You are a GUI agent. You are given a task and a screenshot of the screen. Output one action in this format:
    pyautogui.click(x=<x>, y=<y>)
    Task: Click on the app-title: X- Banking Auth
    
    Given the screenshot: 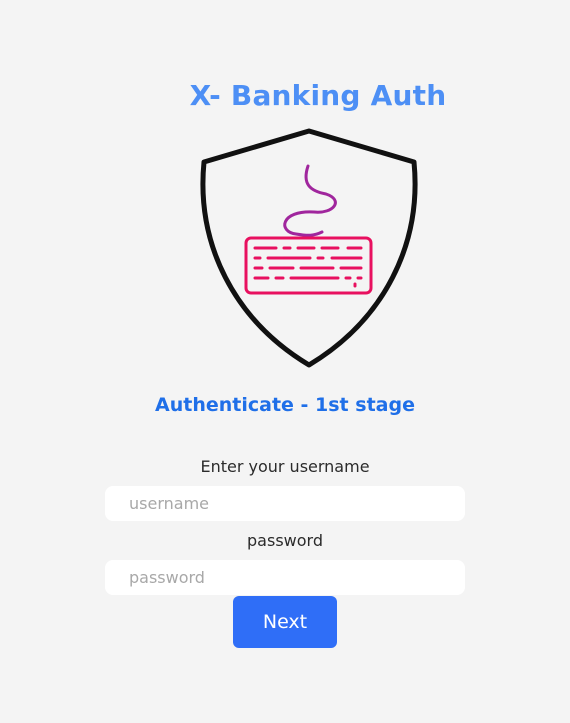 What is the action you would take?
    pyautogui.click(x=318, y=95)
    